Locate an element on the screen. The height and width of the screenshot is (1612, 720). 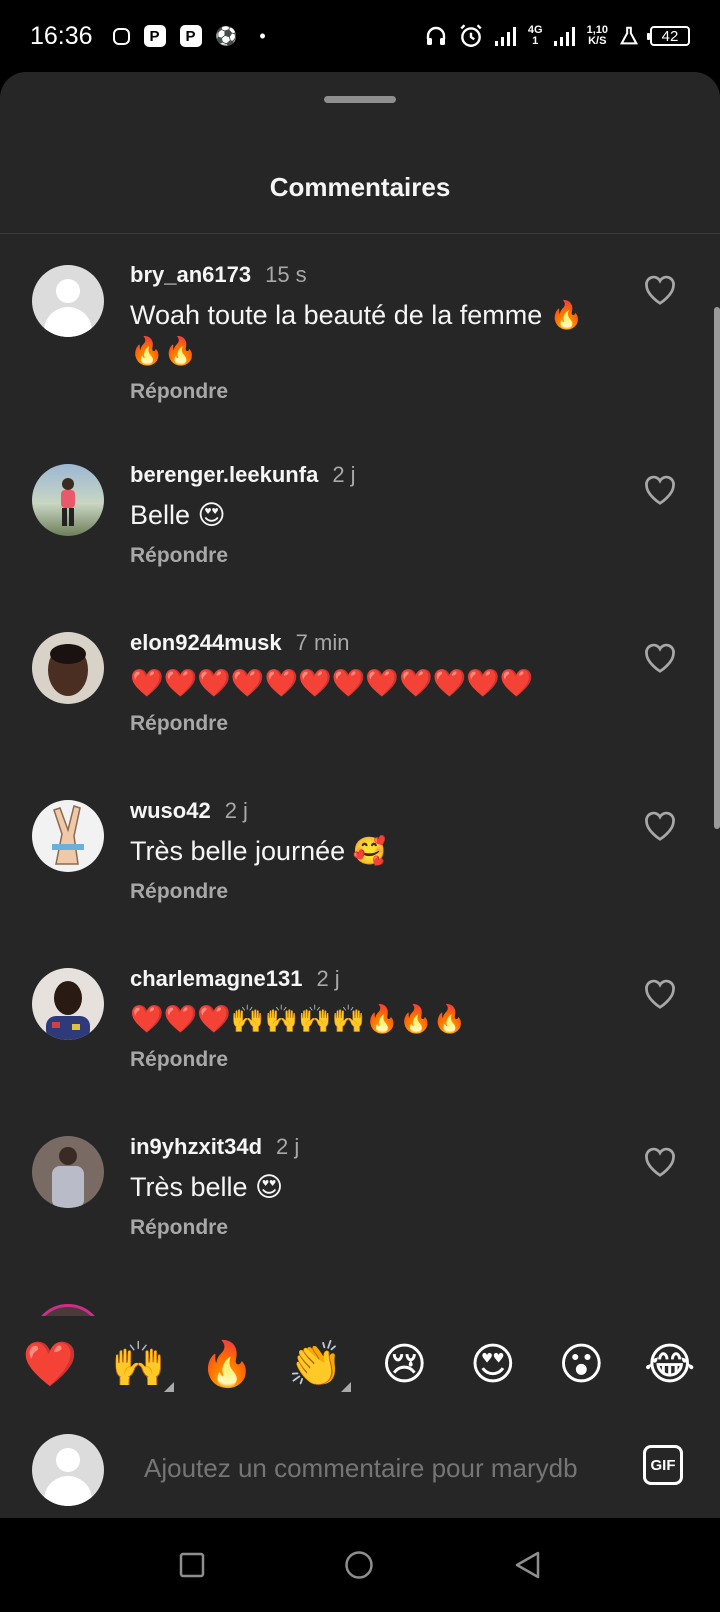
signal-icon is located at coordinates (505, 36).